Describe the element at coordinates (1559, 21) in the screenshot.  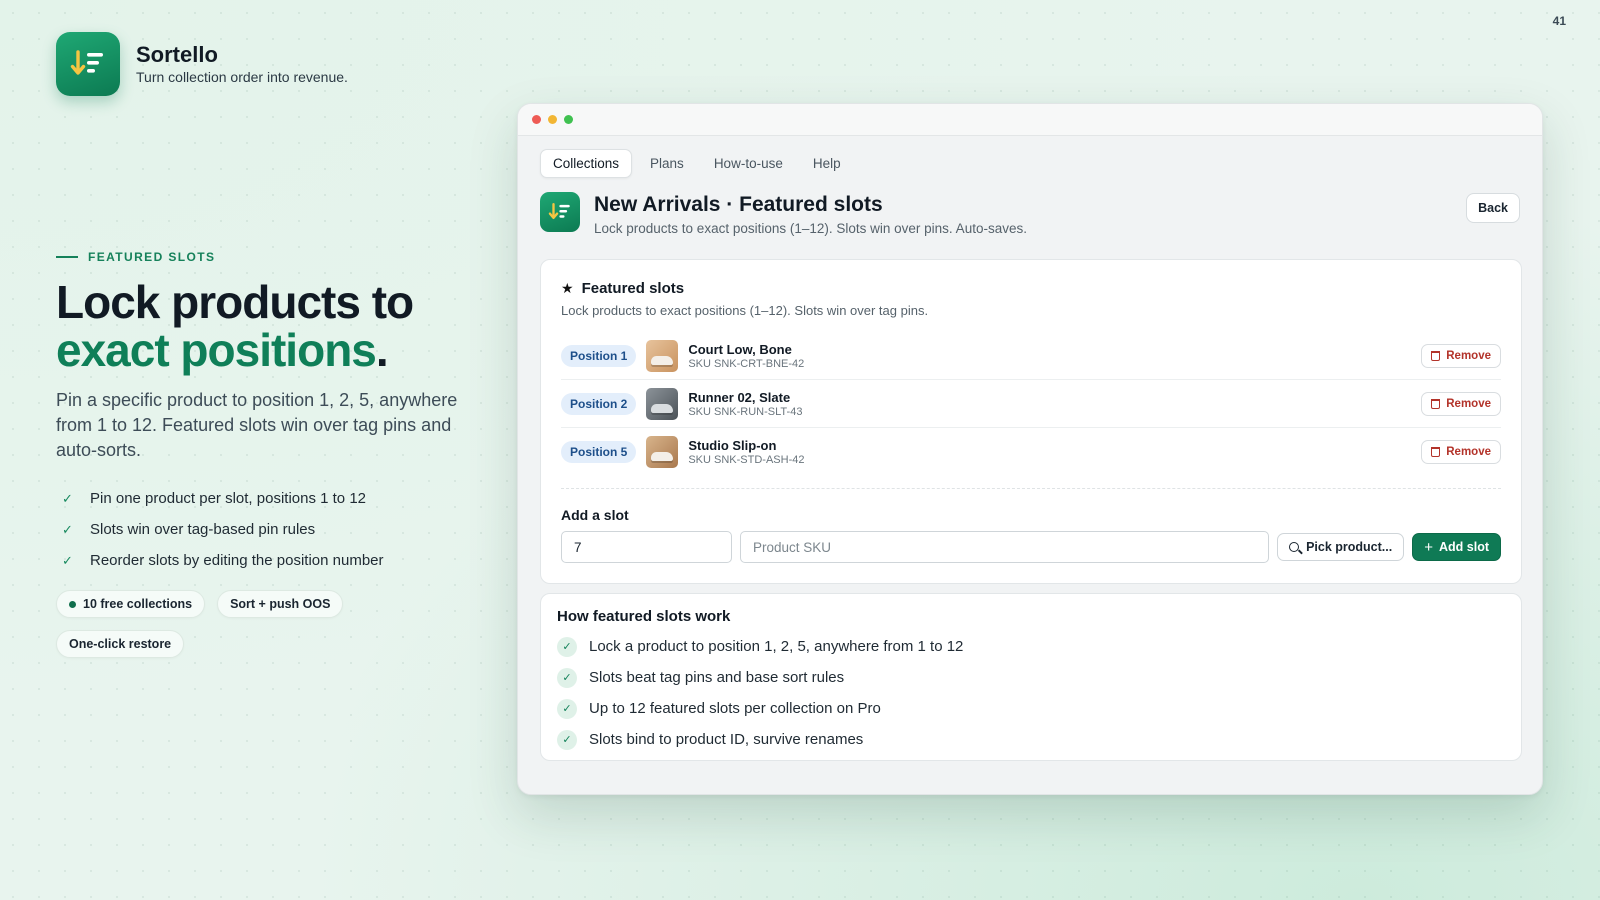
I see `page-number: 41` at that location.